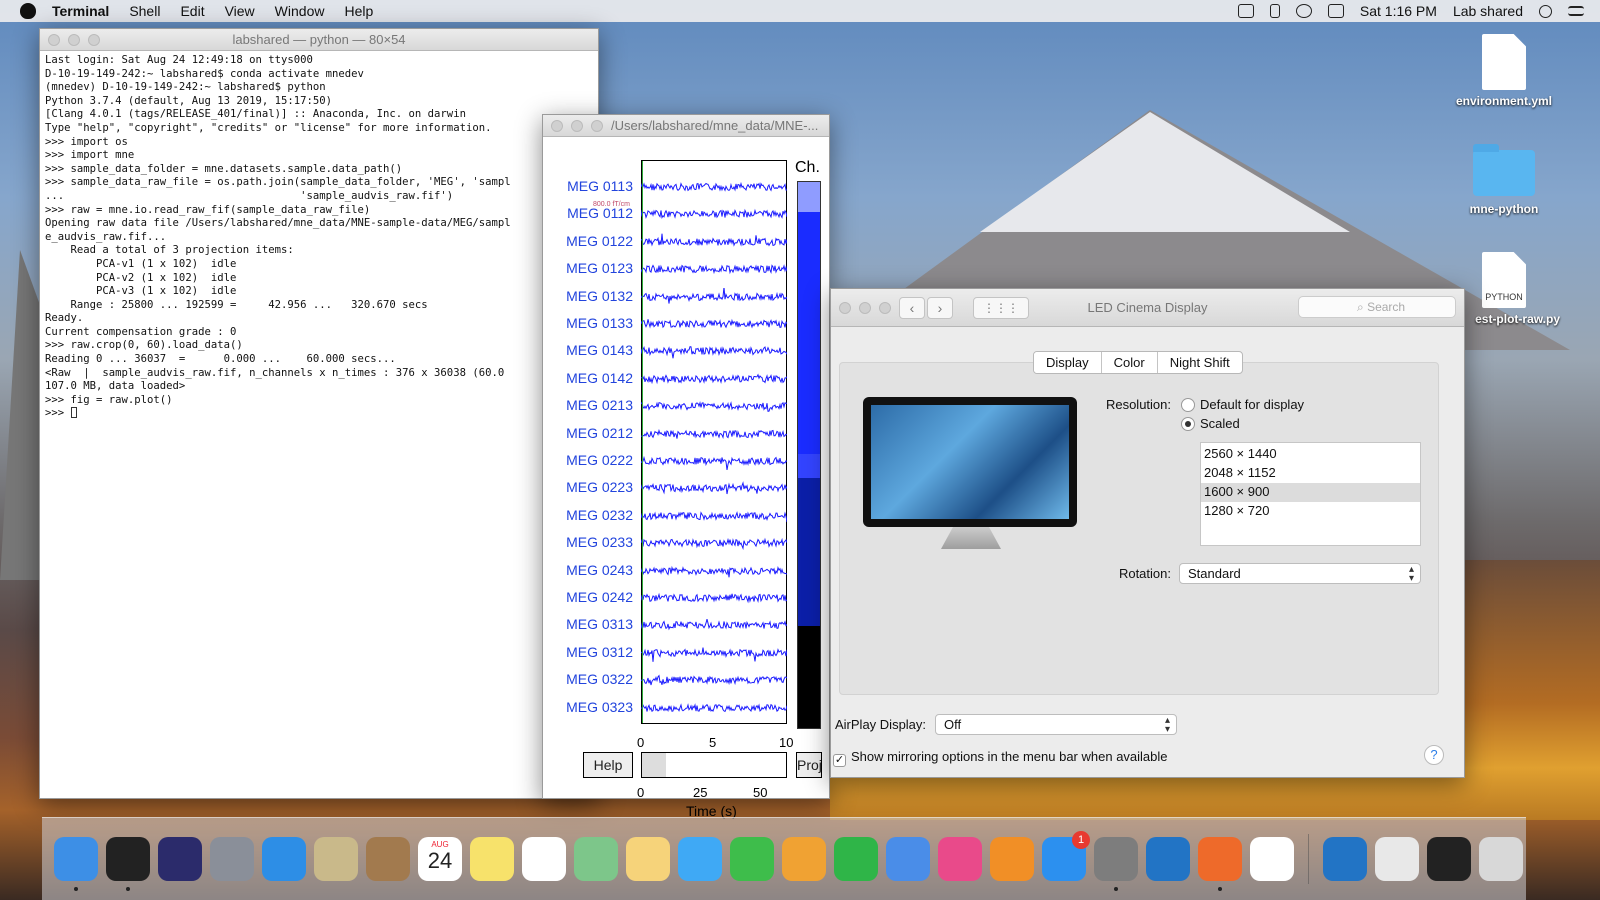  I want to click on resolution-option-selected: 1600 × 900, so click(1310, 492).